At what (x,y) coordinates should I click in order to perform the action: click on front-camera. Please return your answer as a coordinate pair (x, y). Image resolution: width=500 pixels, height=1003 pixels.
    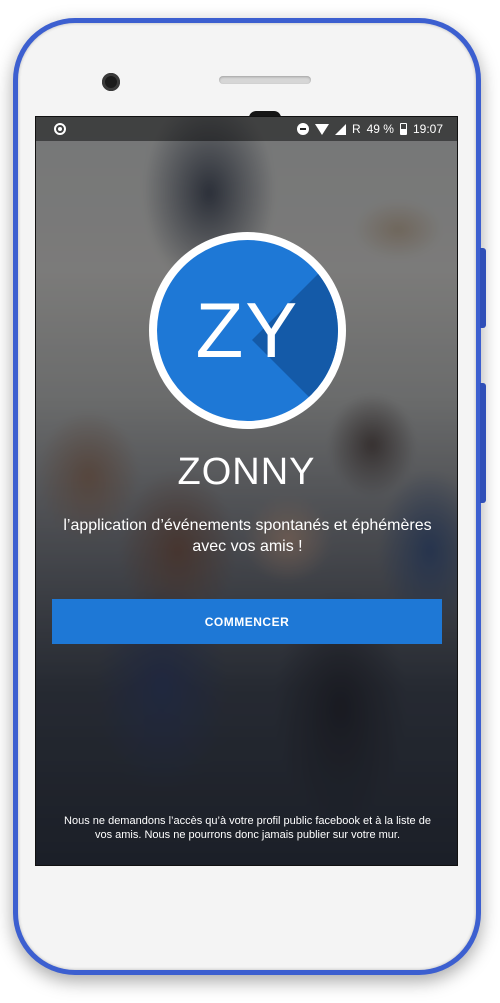
    Looking at the image, I should click on (111, 82).